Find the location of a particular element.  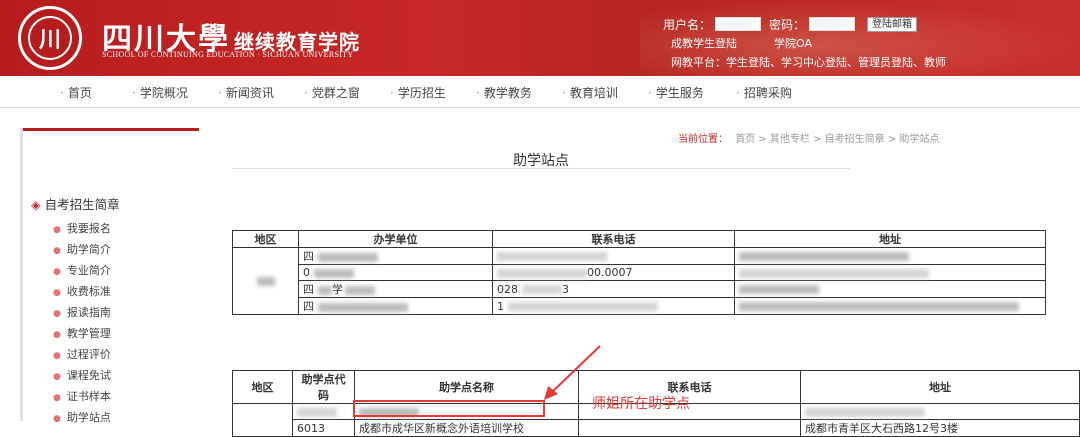

nav-home: 首页 is located at coordinates (76, 92).